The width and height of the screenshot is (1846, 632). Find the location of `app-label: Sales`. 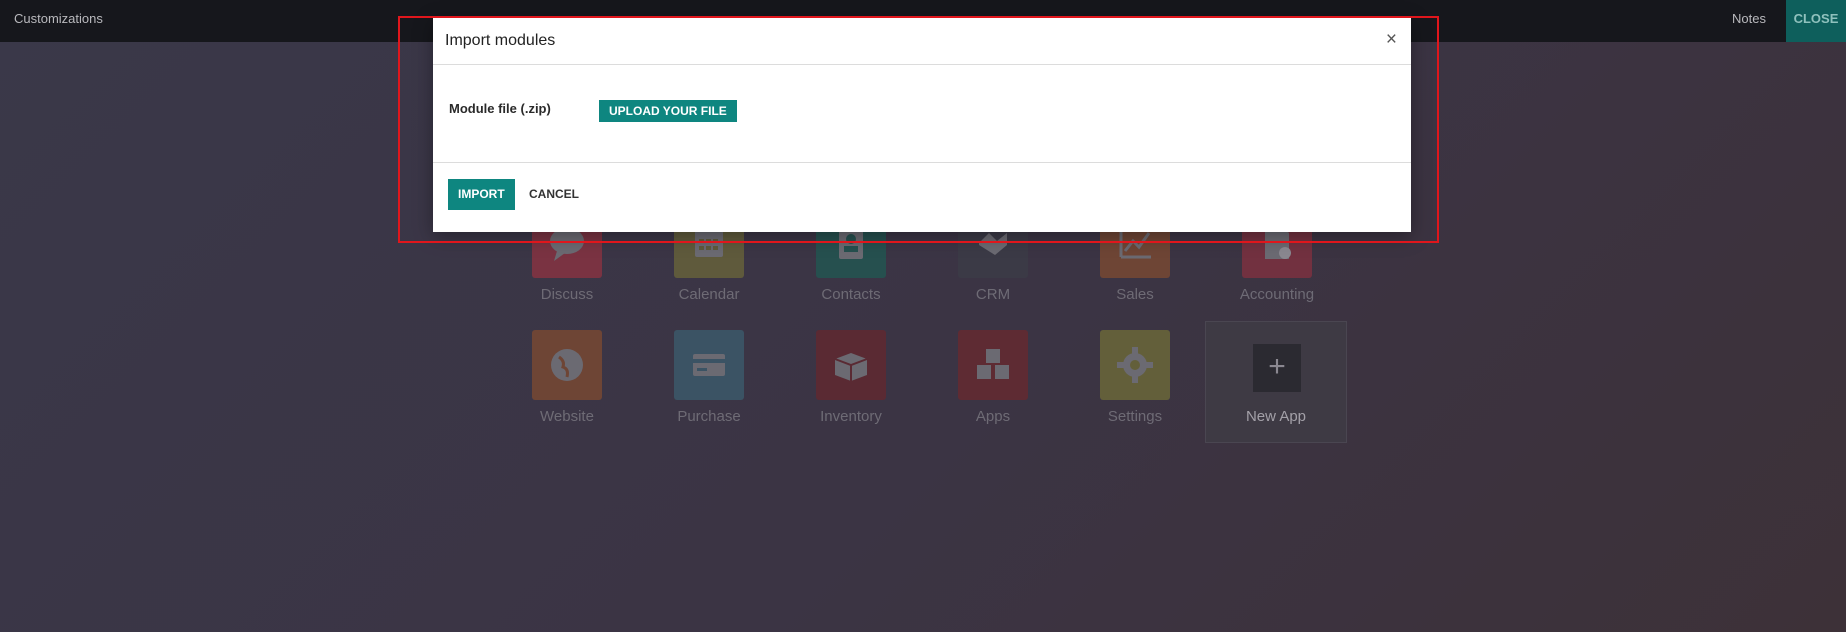

app-label: Sales is located at coordinates (1135, 294).